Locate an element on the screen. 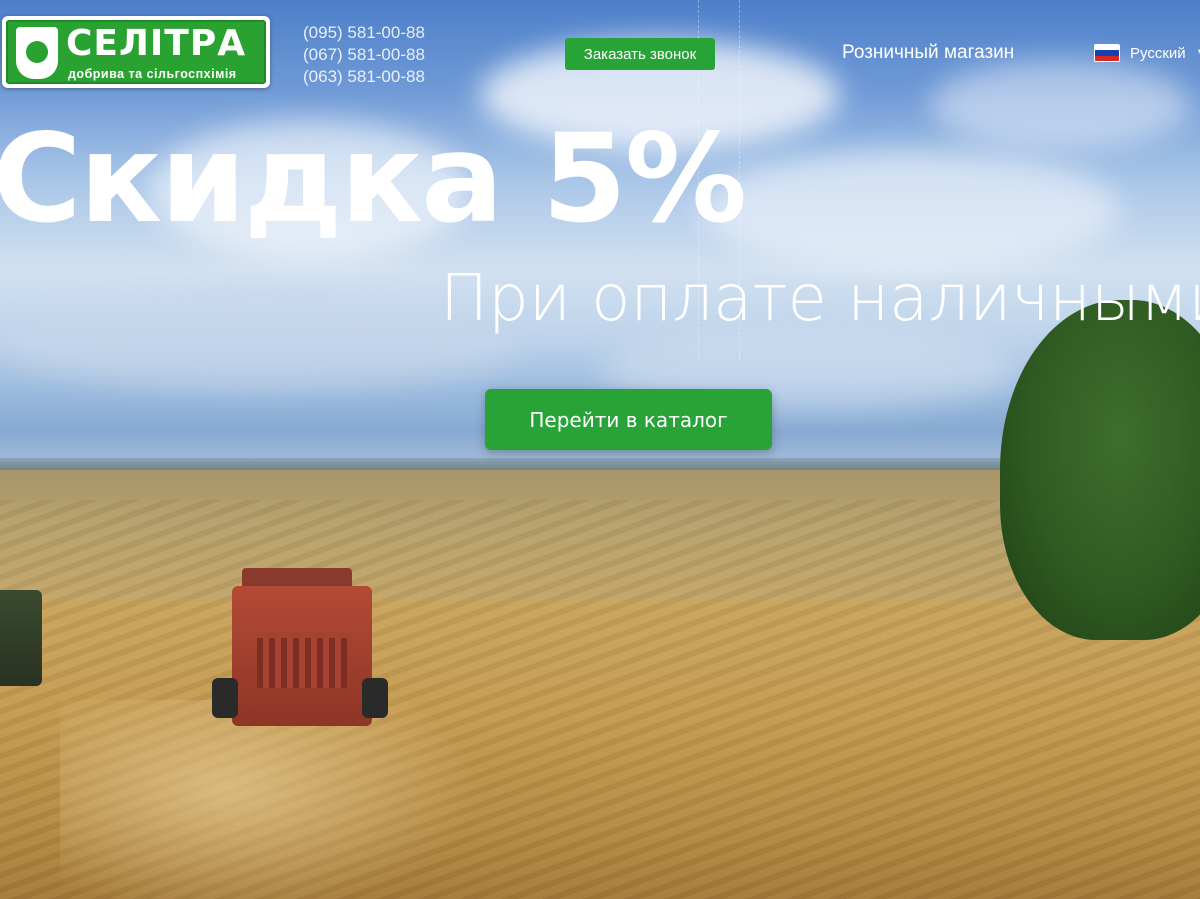 This screenshot has width=1200, height=899. logo-badge: СЕЛІТРА добрива та сільгоспхімія is located at coordinates (136, 52).